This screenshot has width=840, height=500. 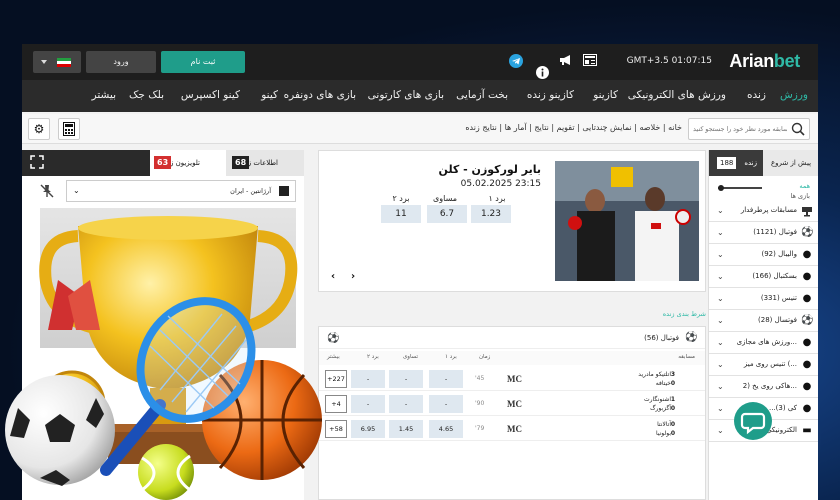 I want to click on calculator-icon, so click(x=69, y=129).